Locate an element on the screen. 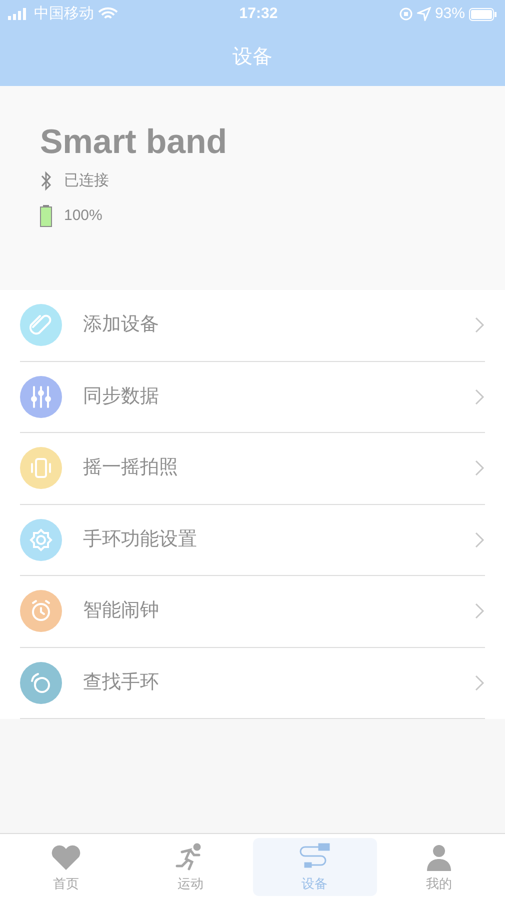 The width and height of the screenshot is (505, 900). menu-item: 同步数据 is located at coordinates (252, 397).